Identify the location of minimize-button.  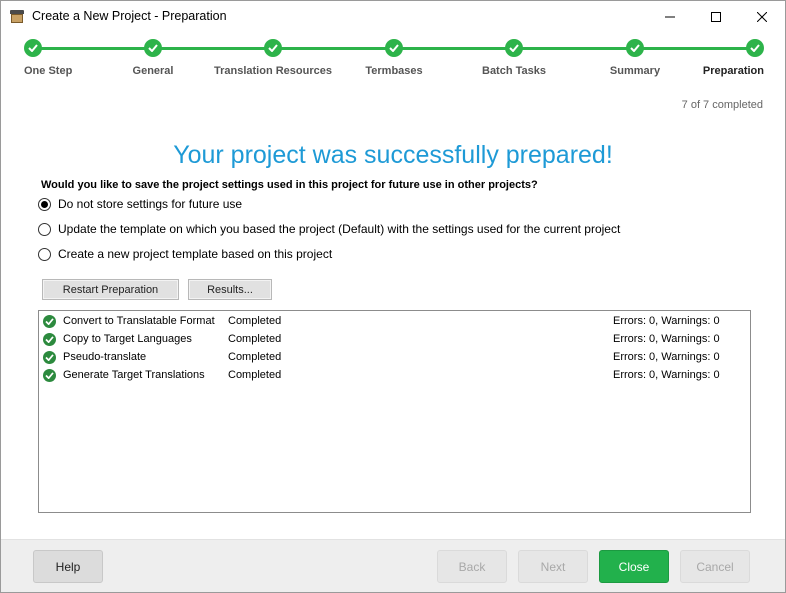
(670, 16).